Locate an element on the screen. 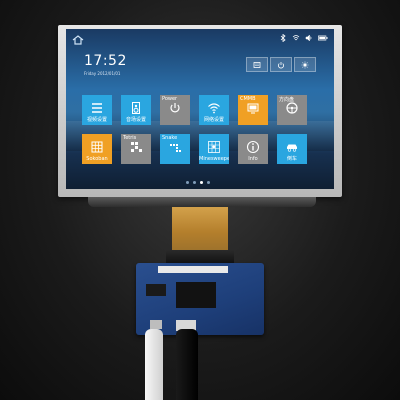 This screenshot has width=400, height=400. status-bar is located at coordinates (303, 38).